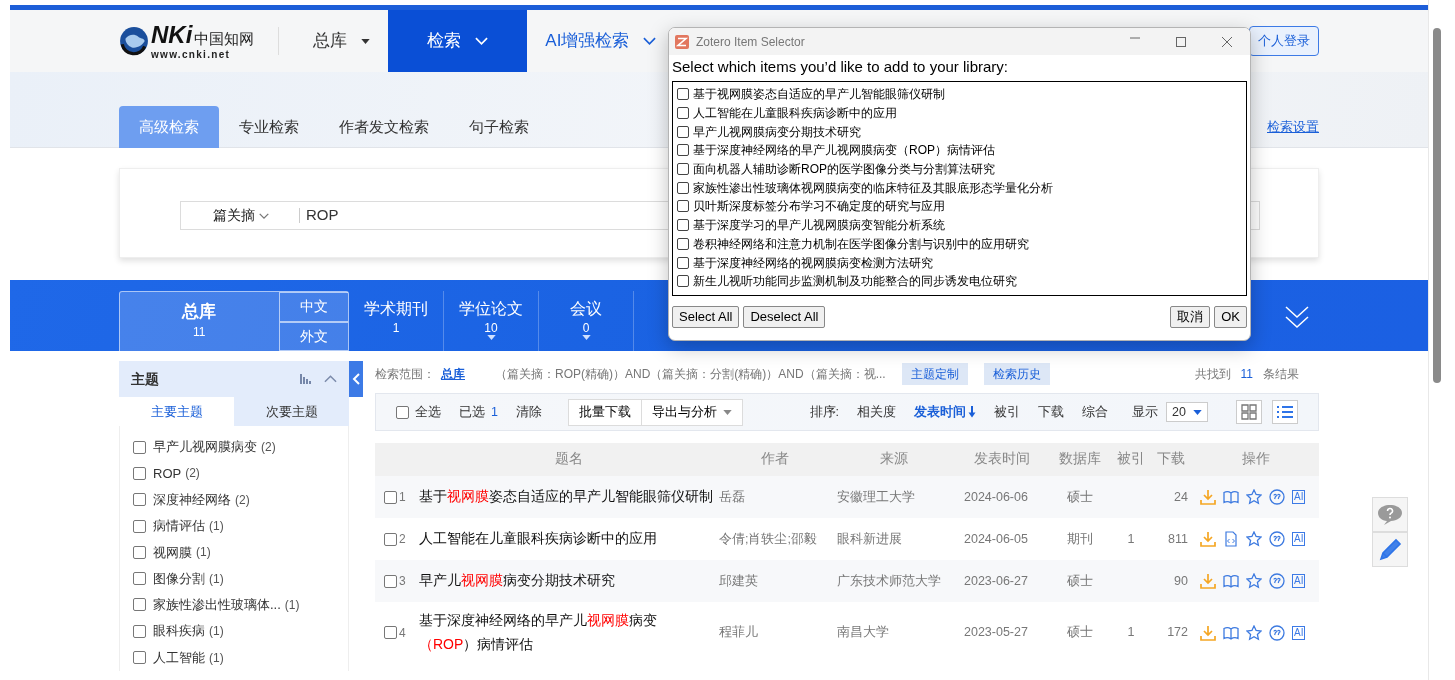 This screenshot has width=1455, height=680. I want to click on database-cell-text: 期刊, so click(1080, 539).